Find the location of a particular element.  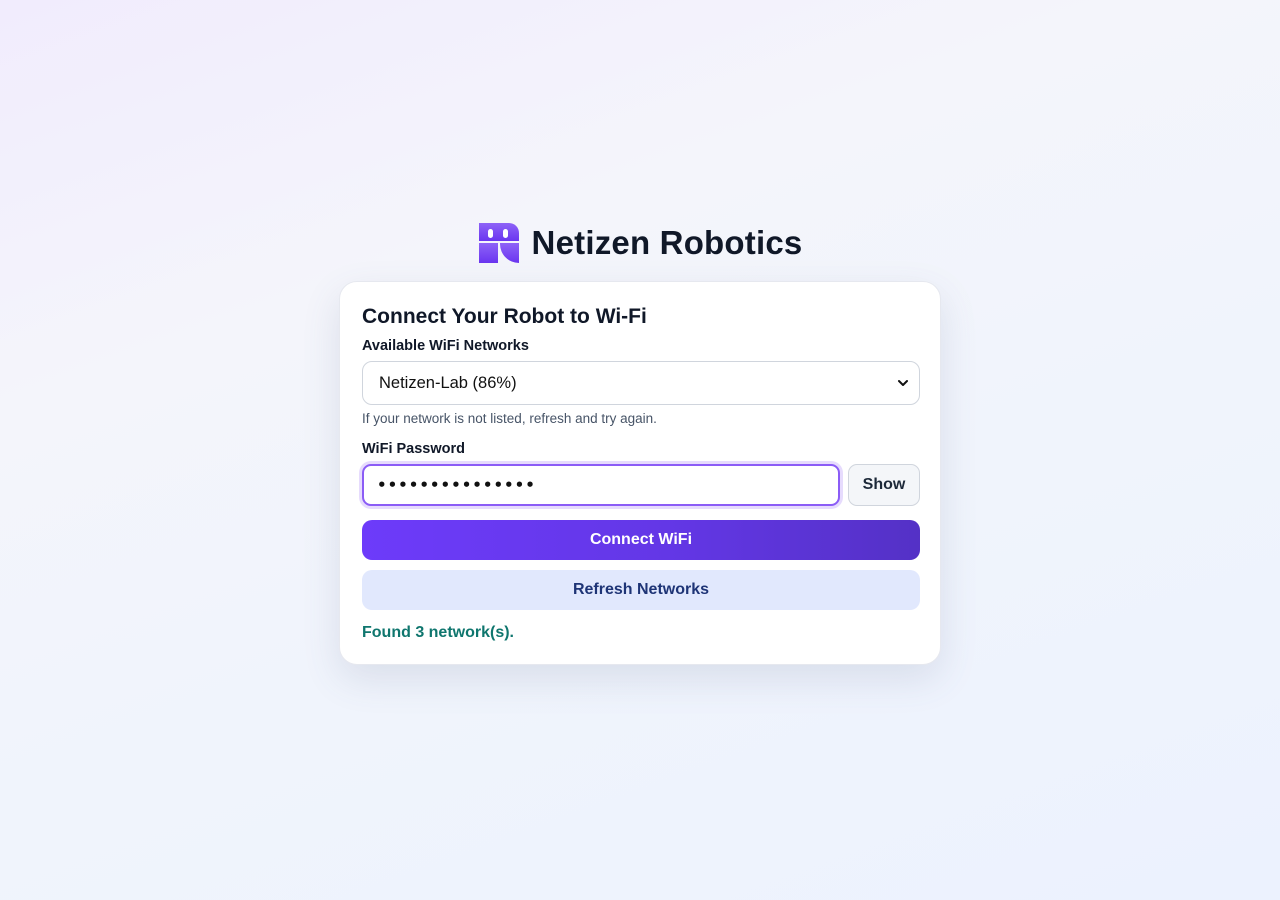

network-select: Netizen-Lab (86%) is located at coordinates (641, 383).